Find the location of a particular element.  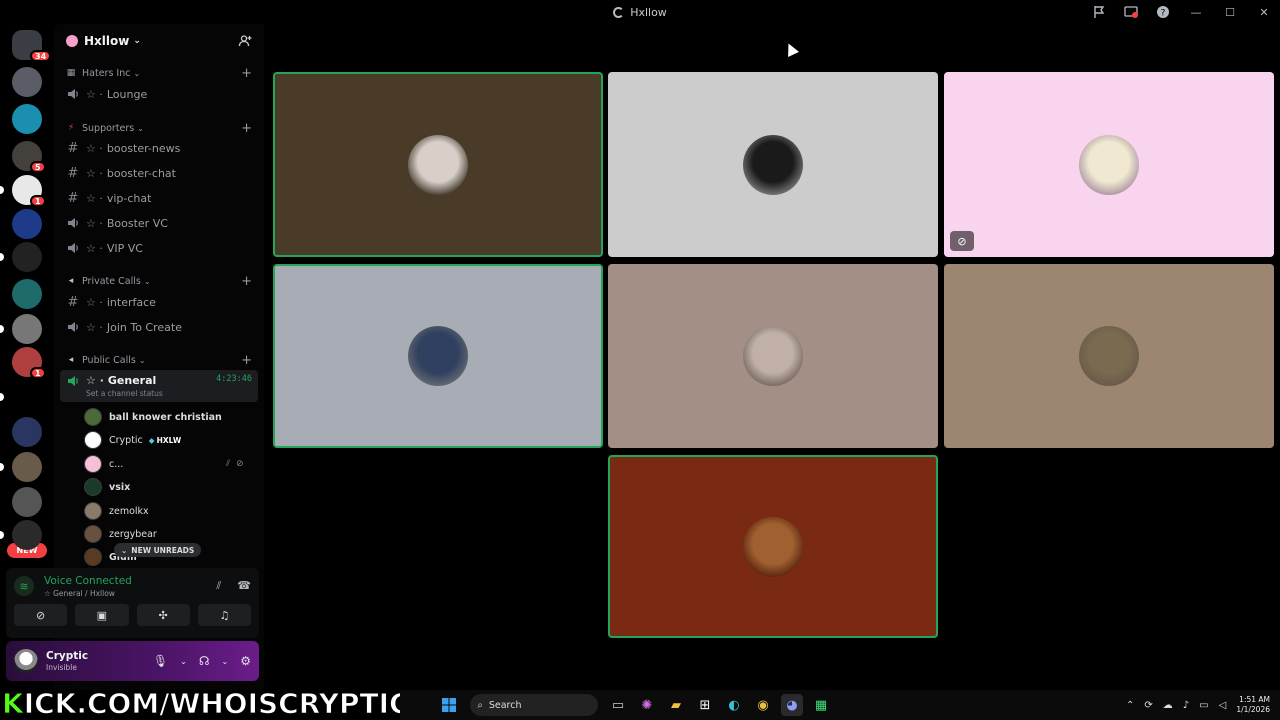

close-button: ✕ is located at coordinates (1264, 12).